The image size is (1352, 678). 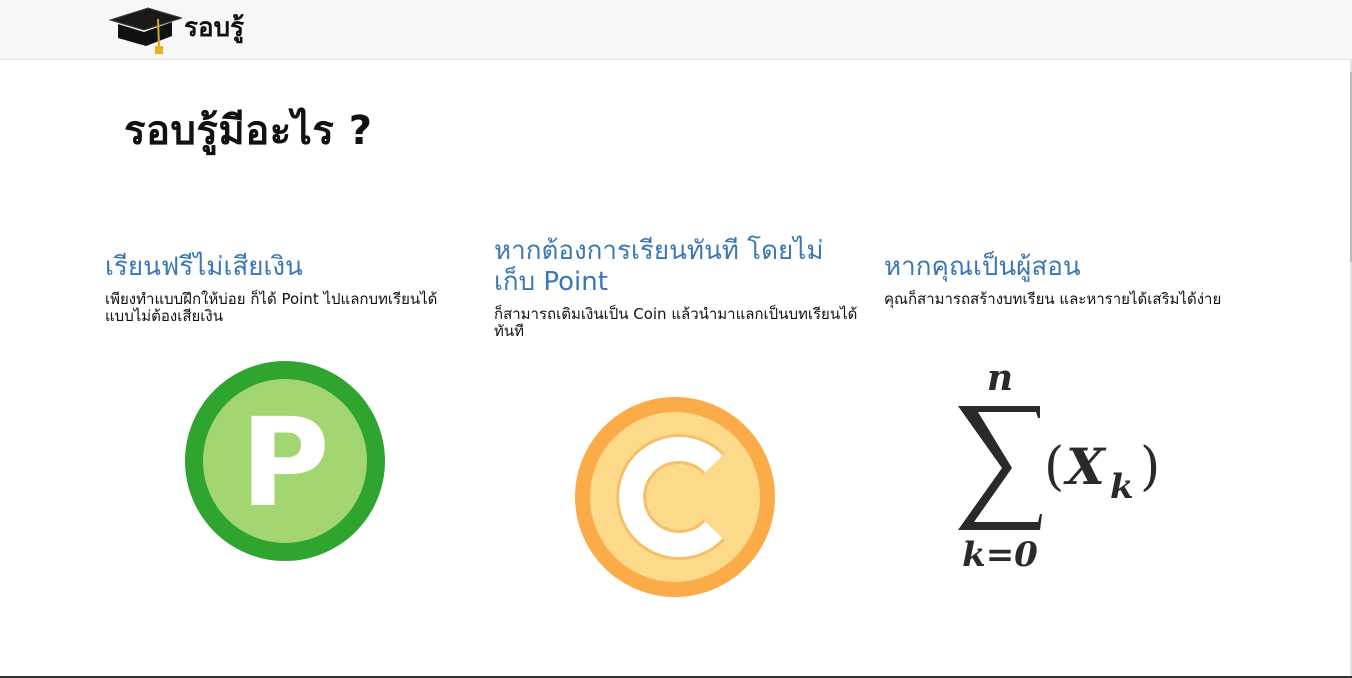 I want to click on feature-heading: หากต้องการเรียนทันที โดยไม่เก็บ Point, so click(x=659, y=266).